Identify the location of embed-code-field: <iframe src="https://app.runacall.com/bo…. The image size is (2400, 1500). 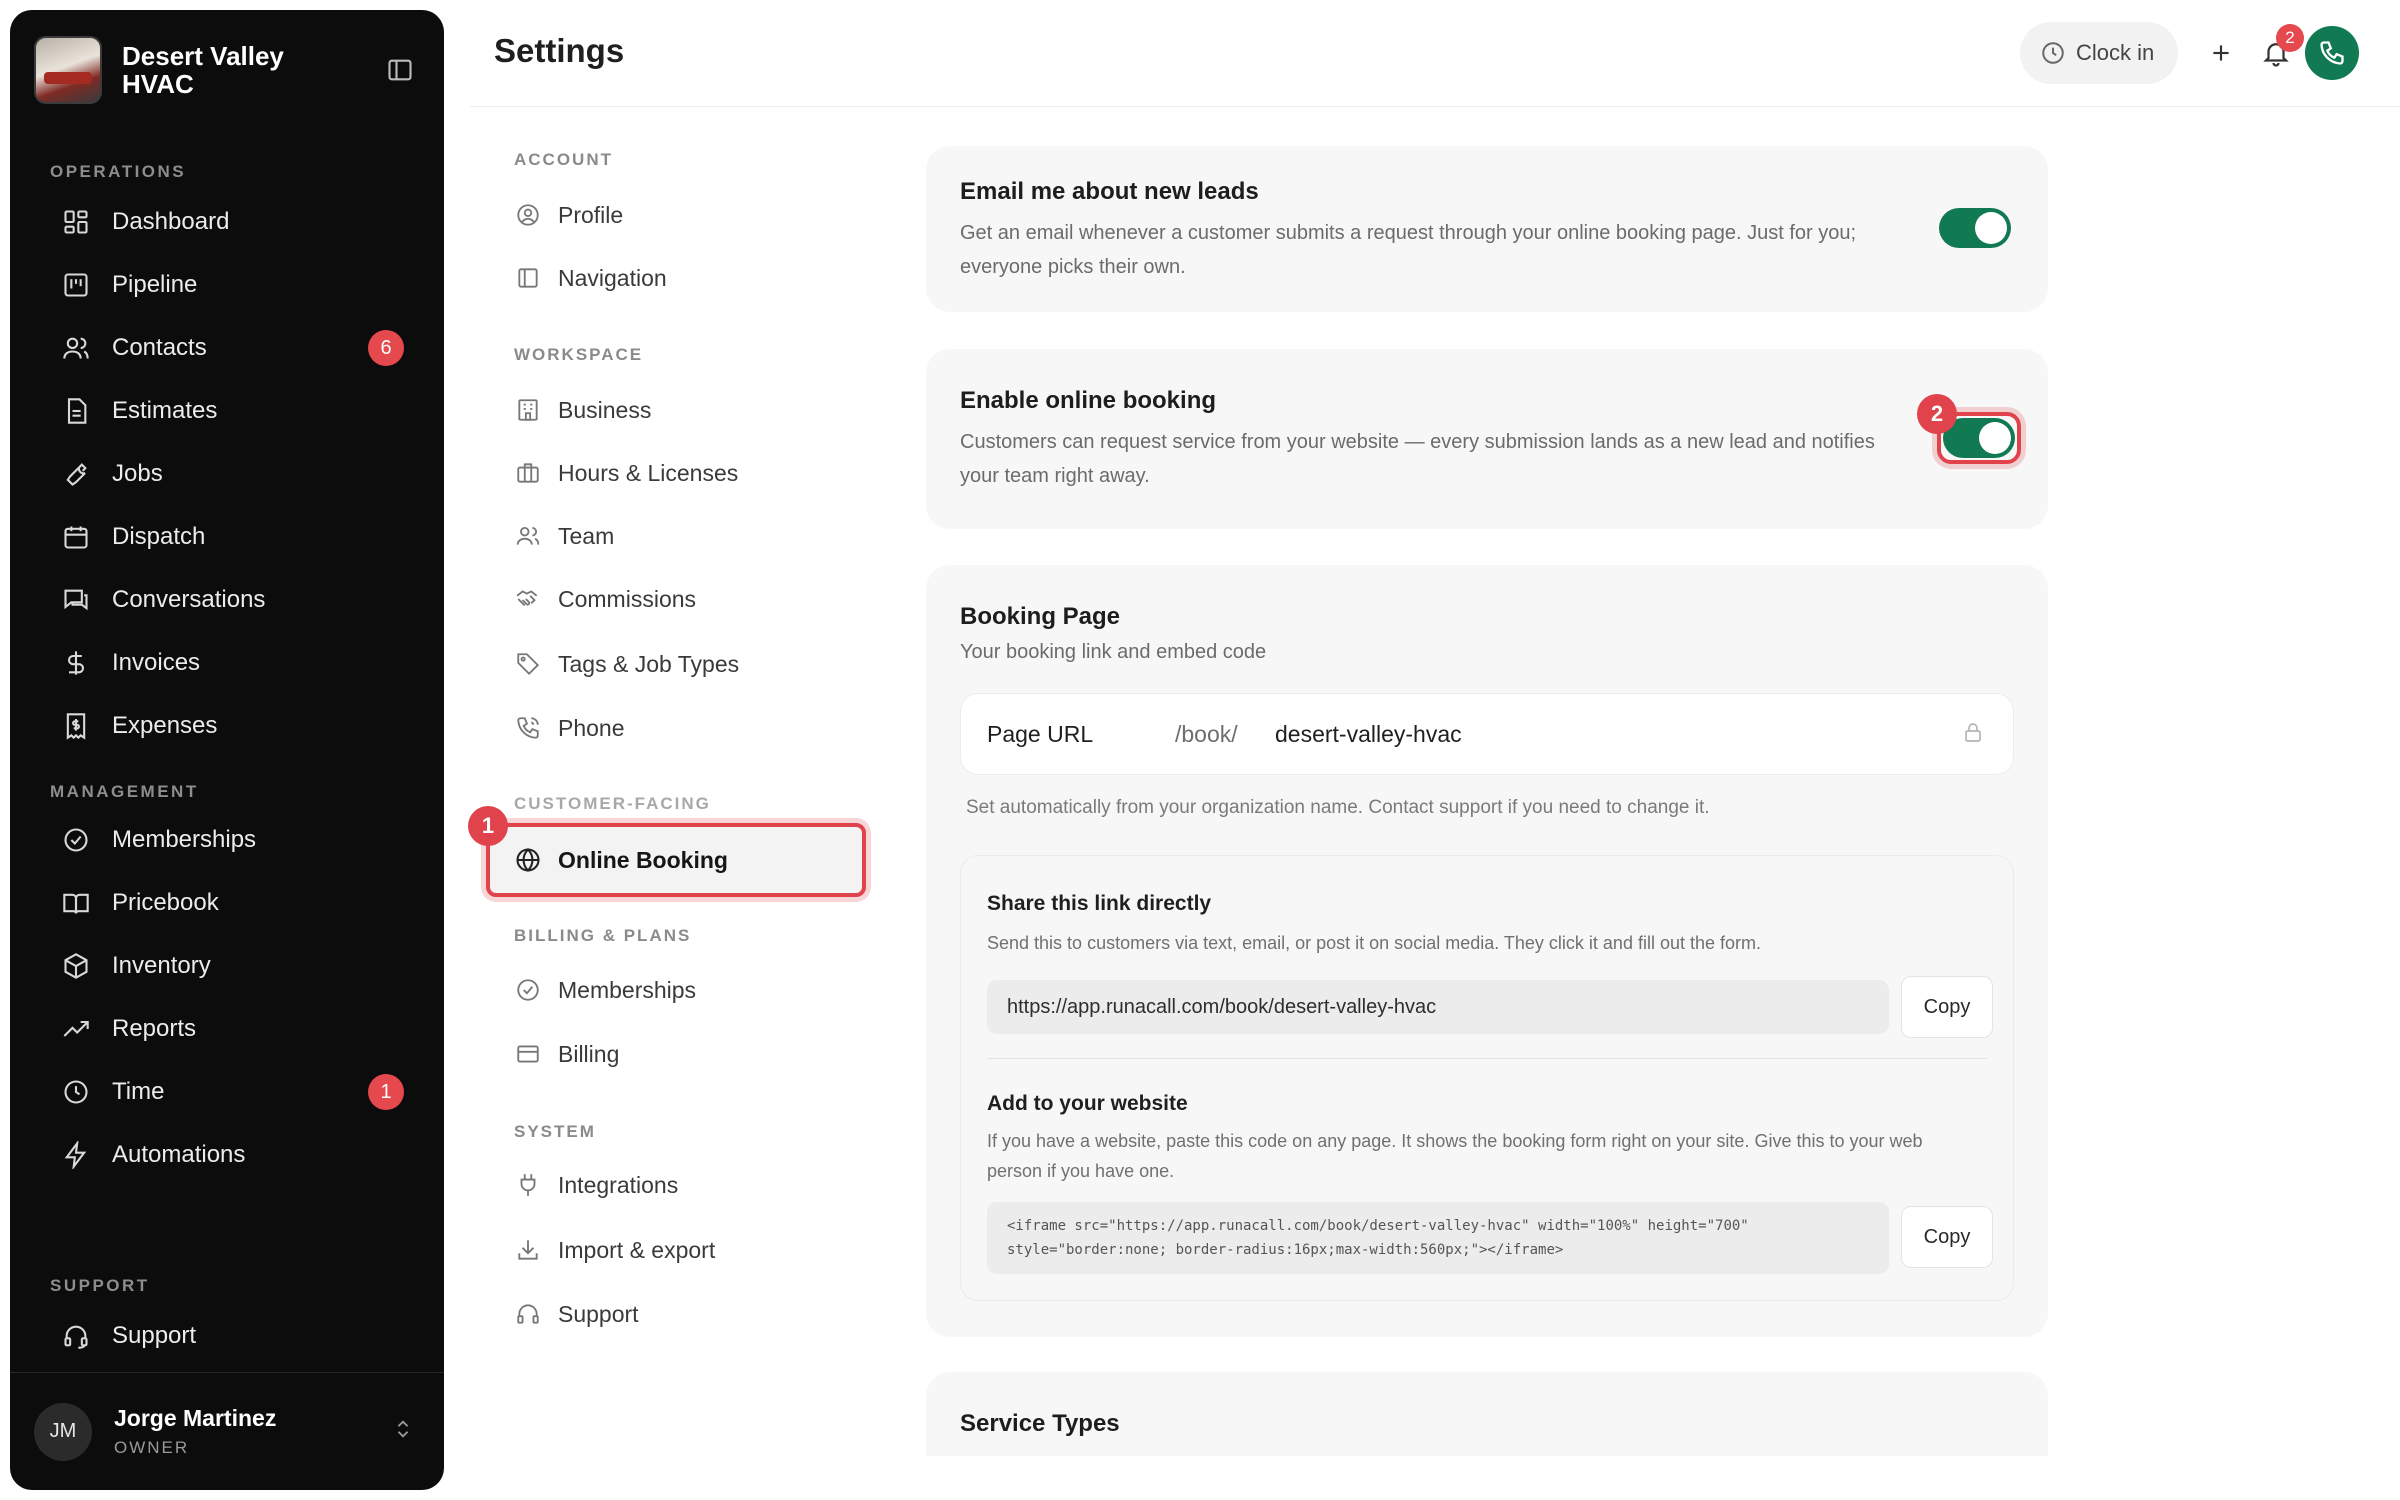
(1438, 1238).